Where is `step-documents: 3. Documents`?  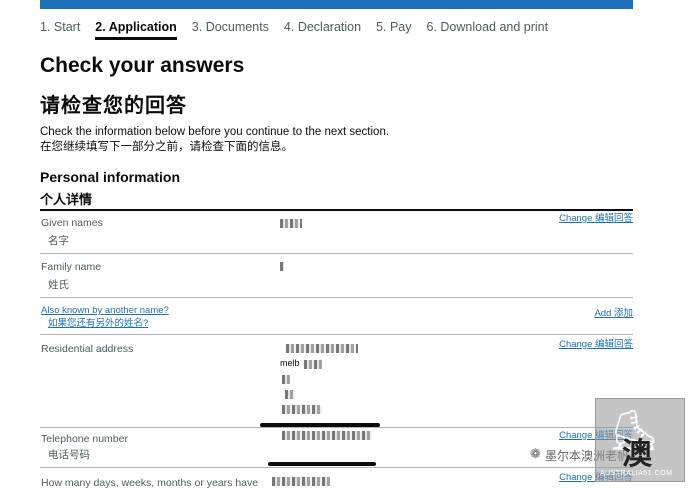 step-documents: 3. Documents is located at coordinates (230, 30).